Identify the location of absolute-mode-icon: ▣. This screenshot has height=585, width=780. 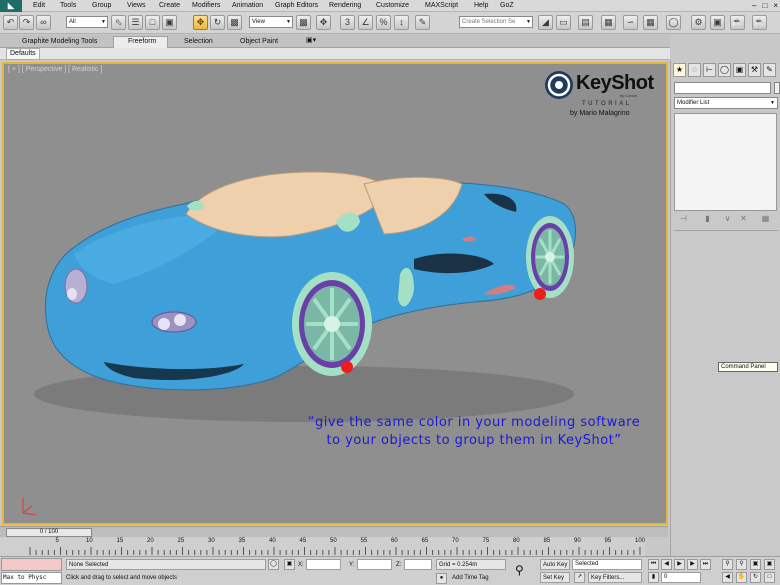
(289, 564).